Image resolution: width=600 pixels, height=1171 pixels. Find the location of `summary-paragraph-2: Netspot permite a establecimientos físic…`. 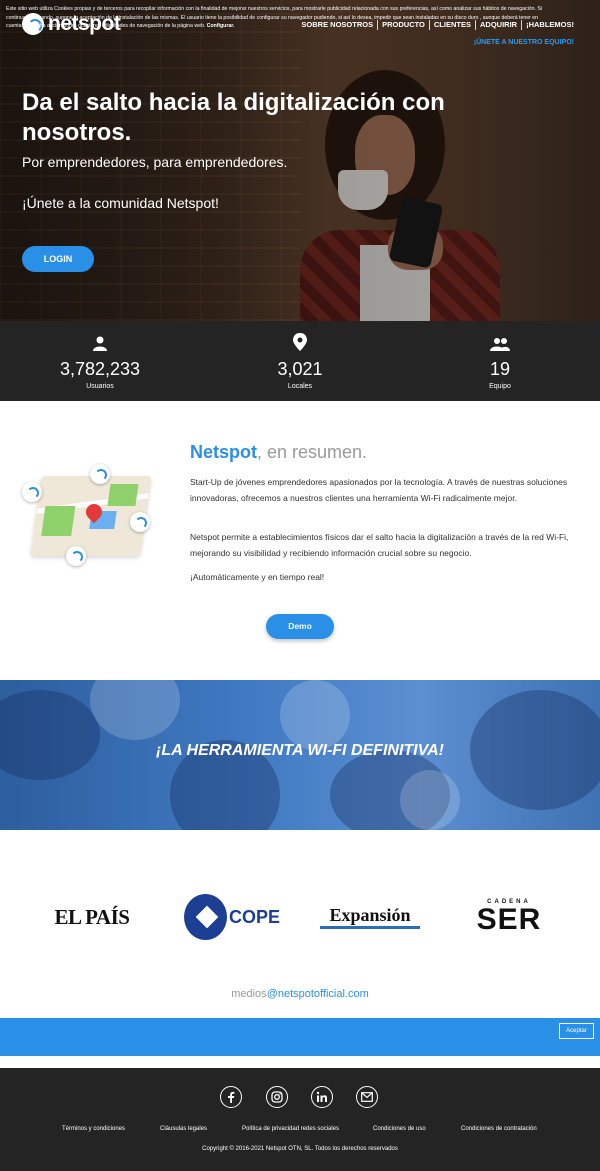

summary-paragraph-2: Netspot permite a establecimientos físic… is located at coordinates (379, 545).